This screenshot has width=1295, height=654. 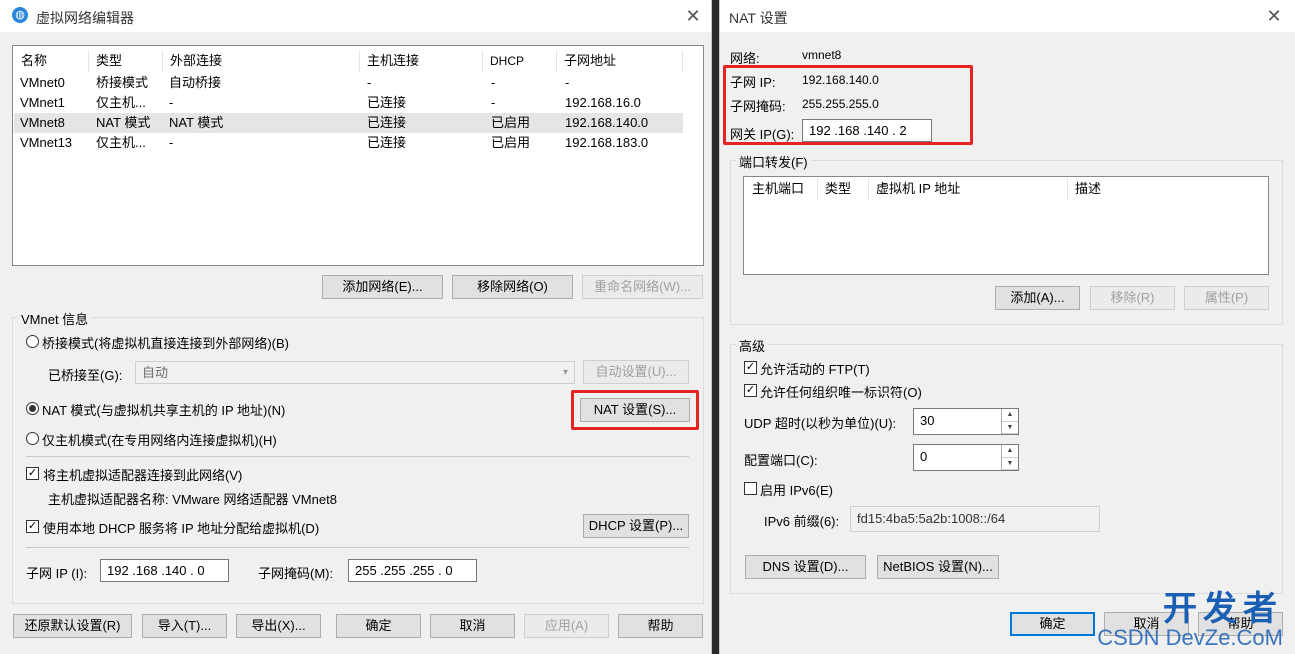 I want to click on bridge-mode-label: 桥接模式(将虚拟机直接连接到外部网络)(B), so click(x=165, y=342).